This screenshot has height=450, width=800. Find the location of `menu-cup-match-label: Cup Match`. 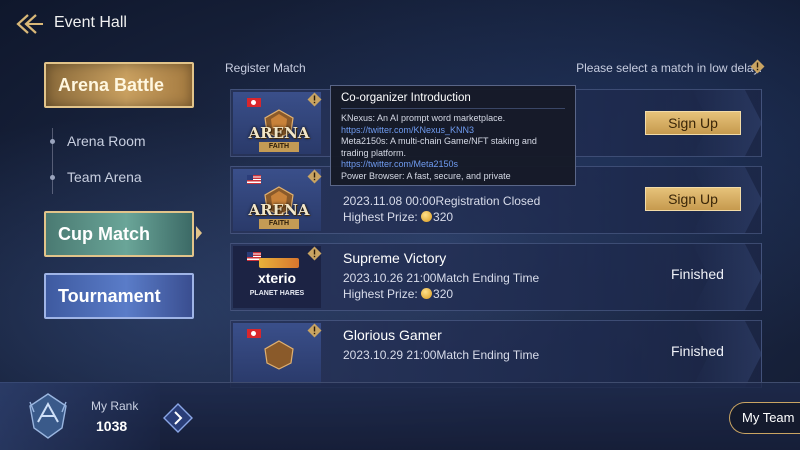

menu-cup-match-label: Cup Match is located at coordinates (104, 233).